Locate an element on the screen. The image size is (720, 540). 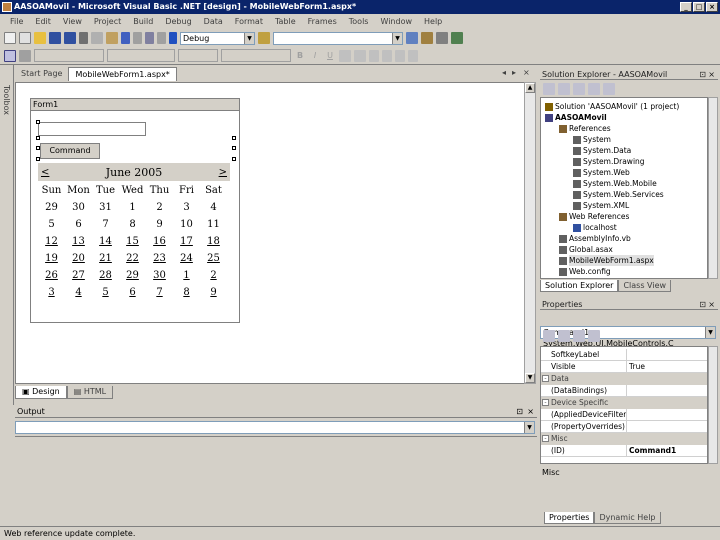
maximize-button: □ is located at coordinates (699, 7).